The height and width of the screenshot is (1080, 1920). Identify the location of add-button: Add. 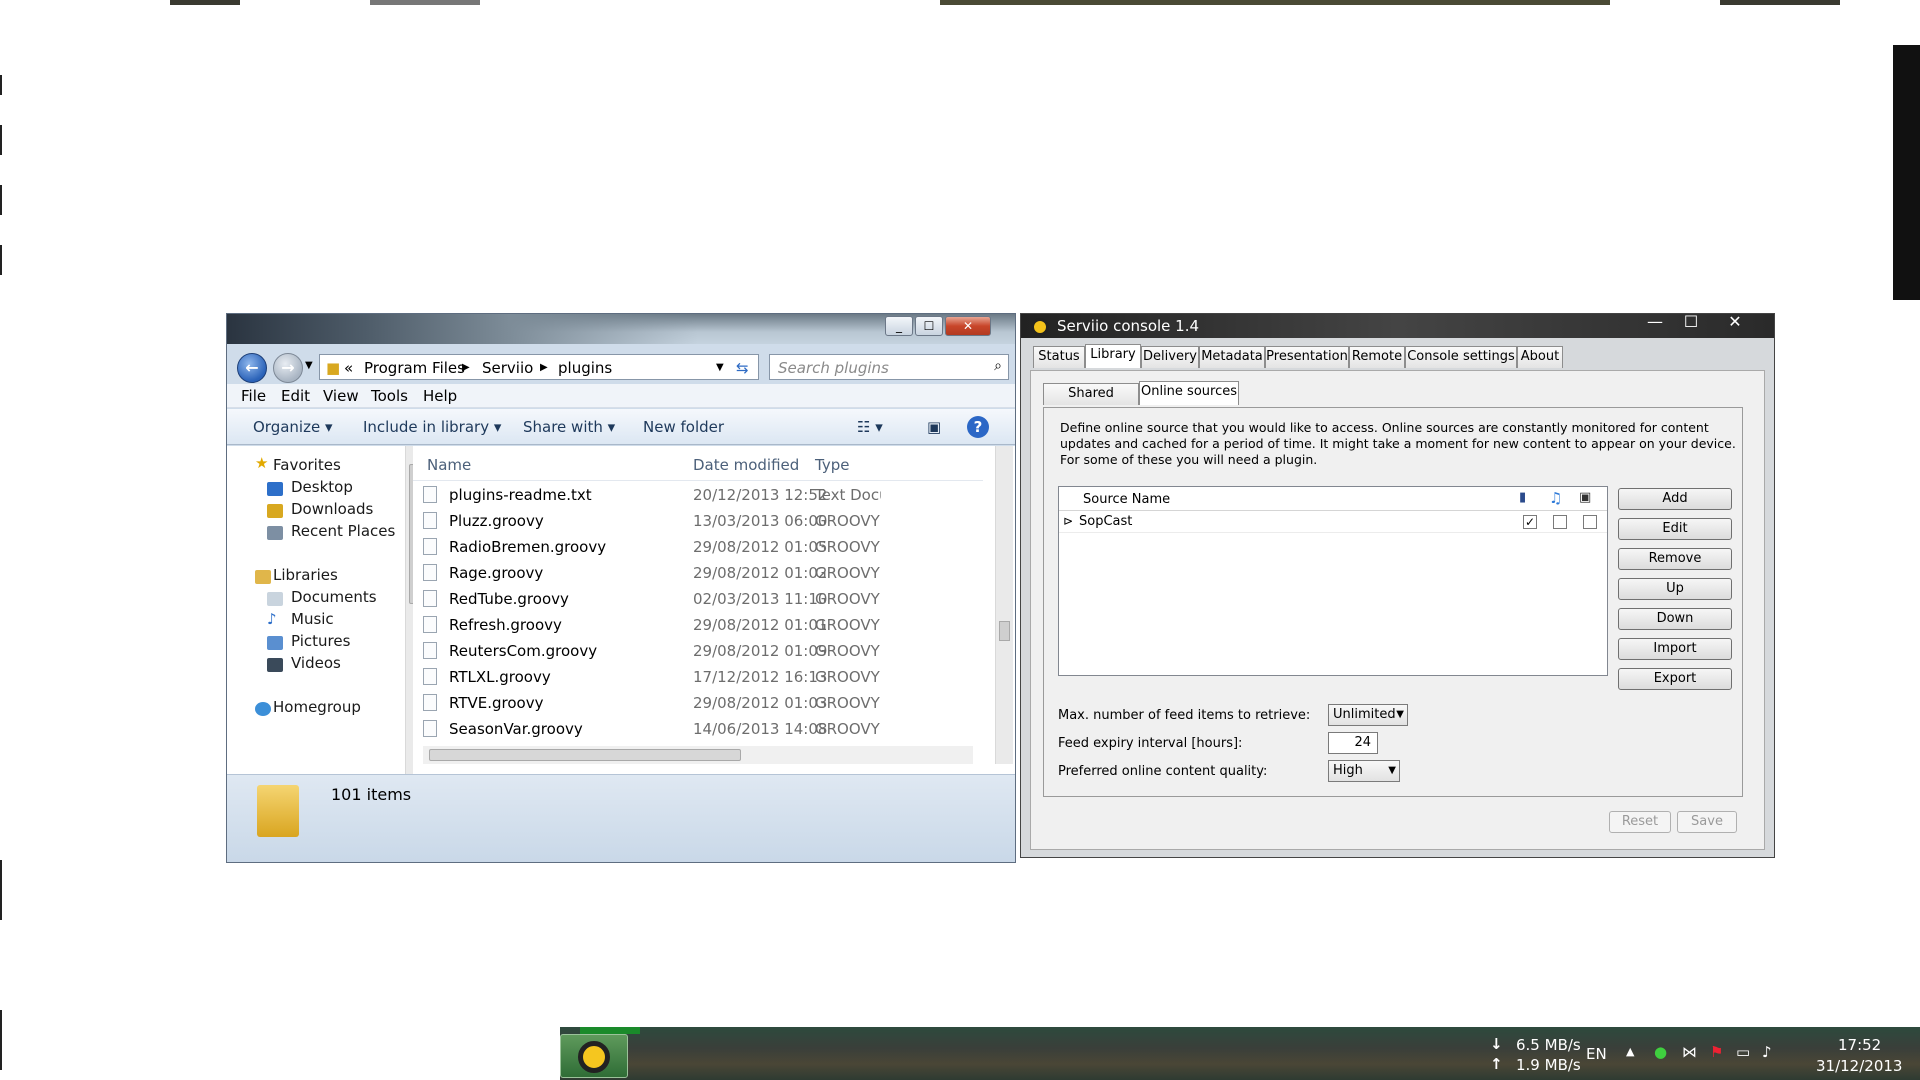
(1675, 499).